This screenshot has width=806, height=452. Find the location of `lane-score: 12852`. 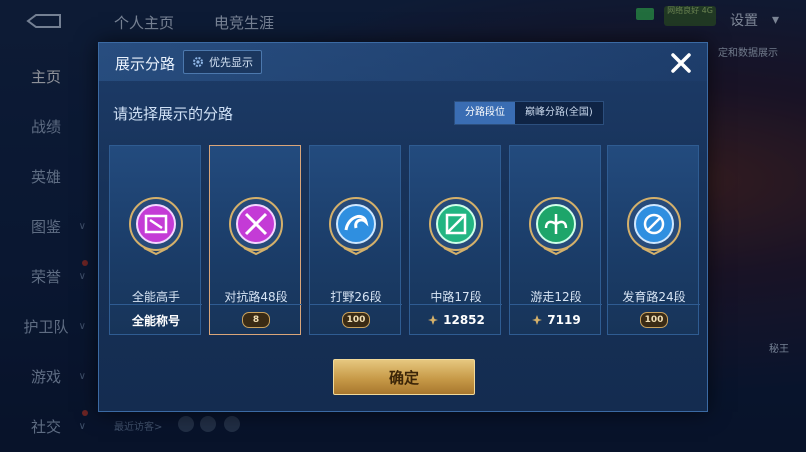

lane-score: 12852 is located at coordinates (464, 320).